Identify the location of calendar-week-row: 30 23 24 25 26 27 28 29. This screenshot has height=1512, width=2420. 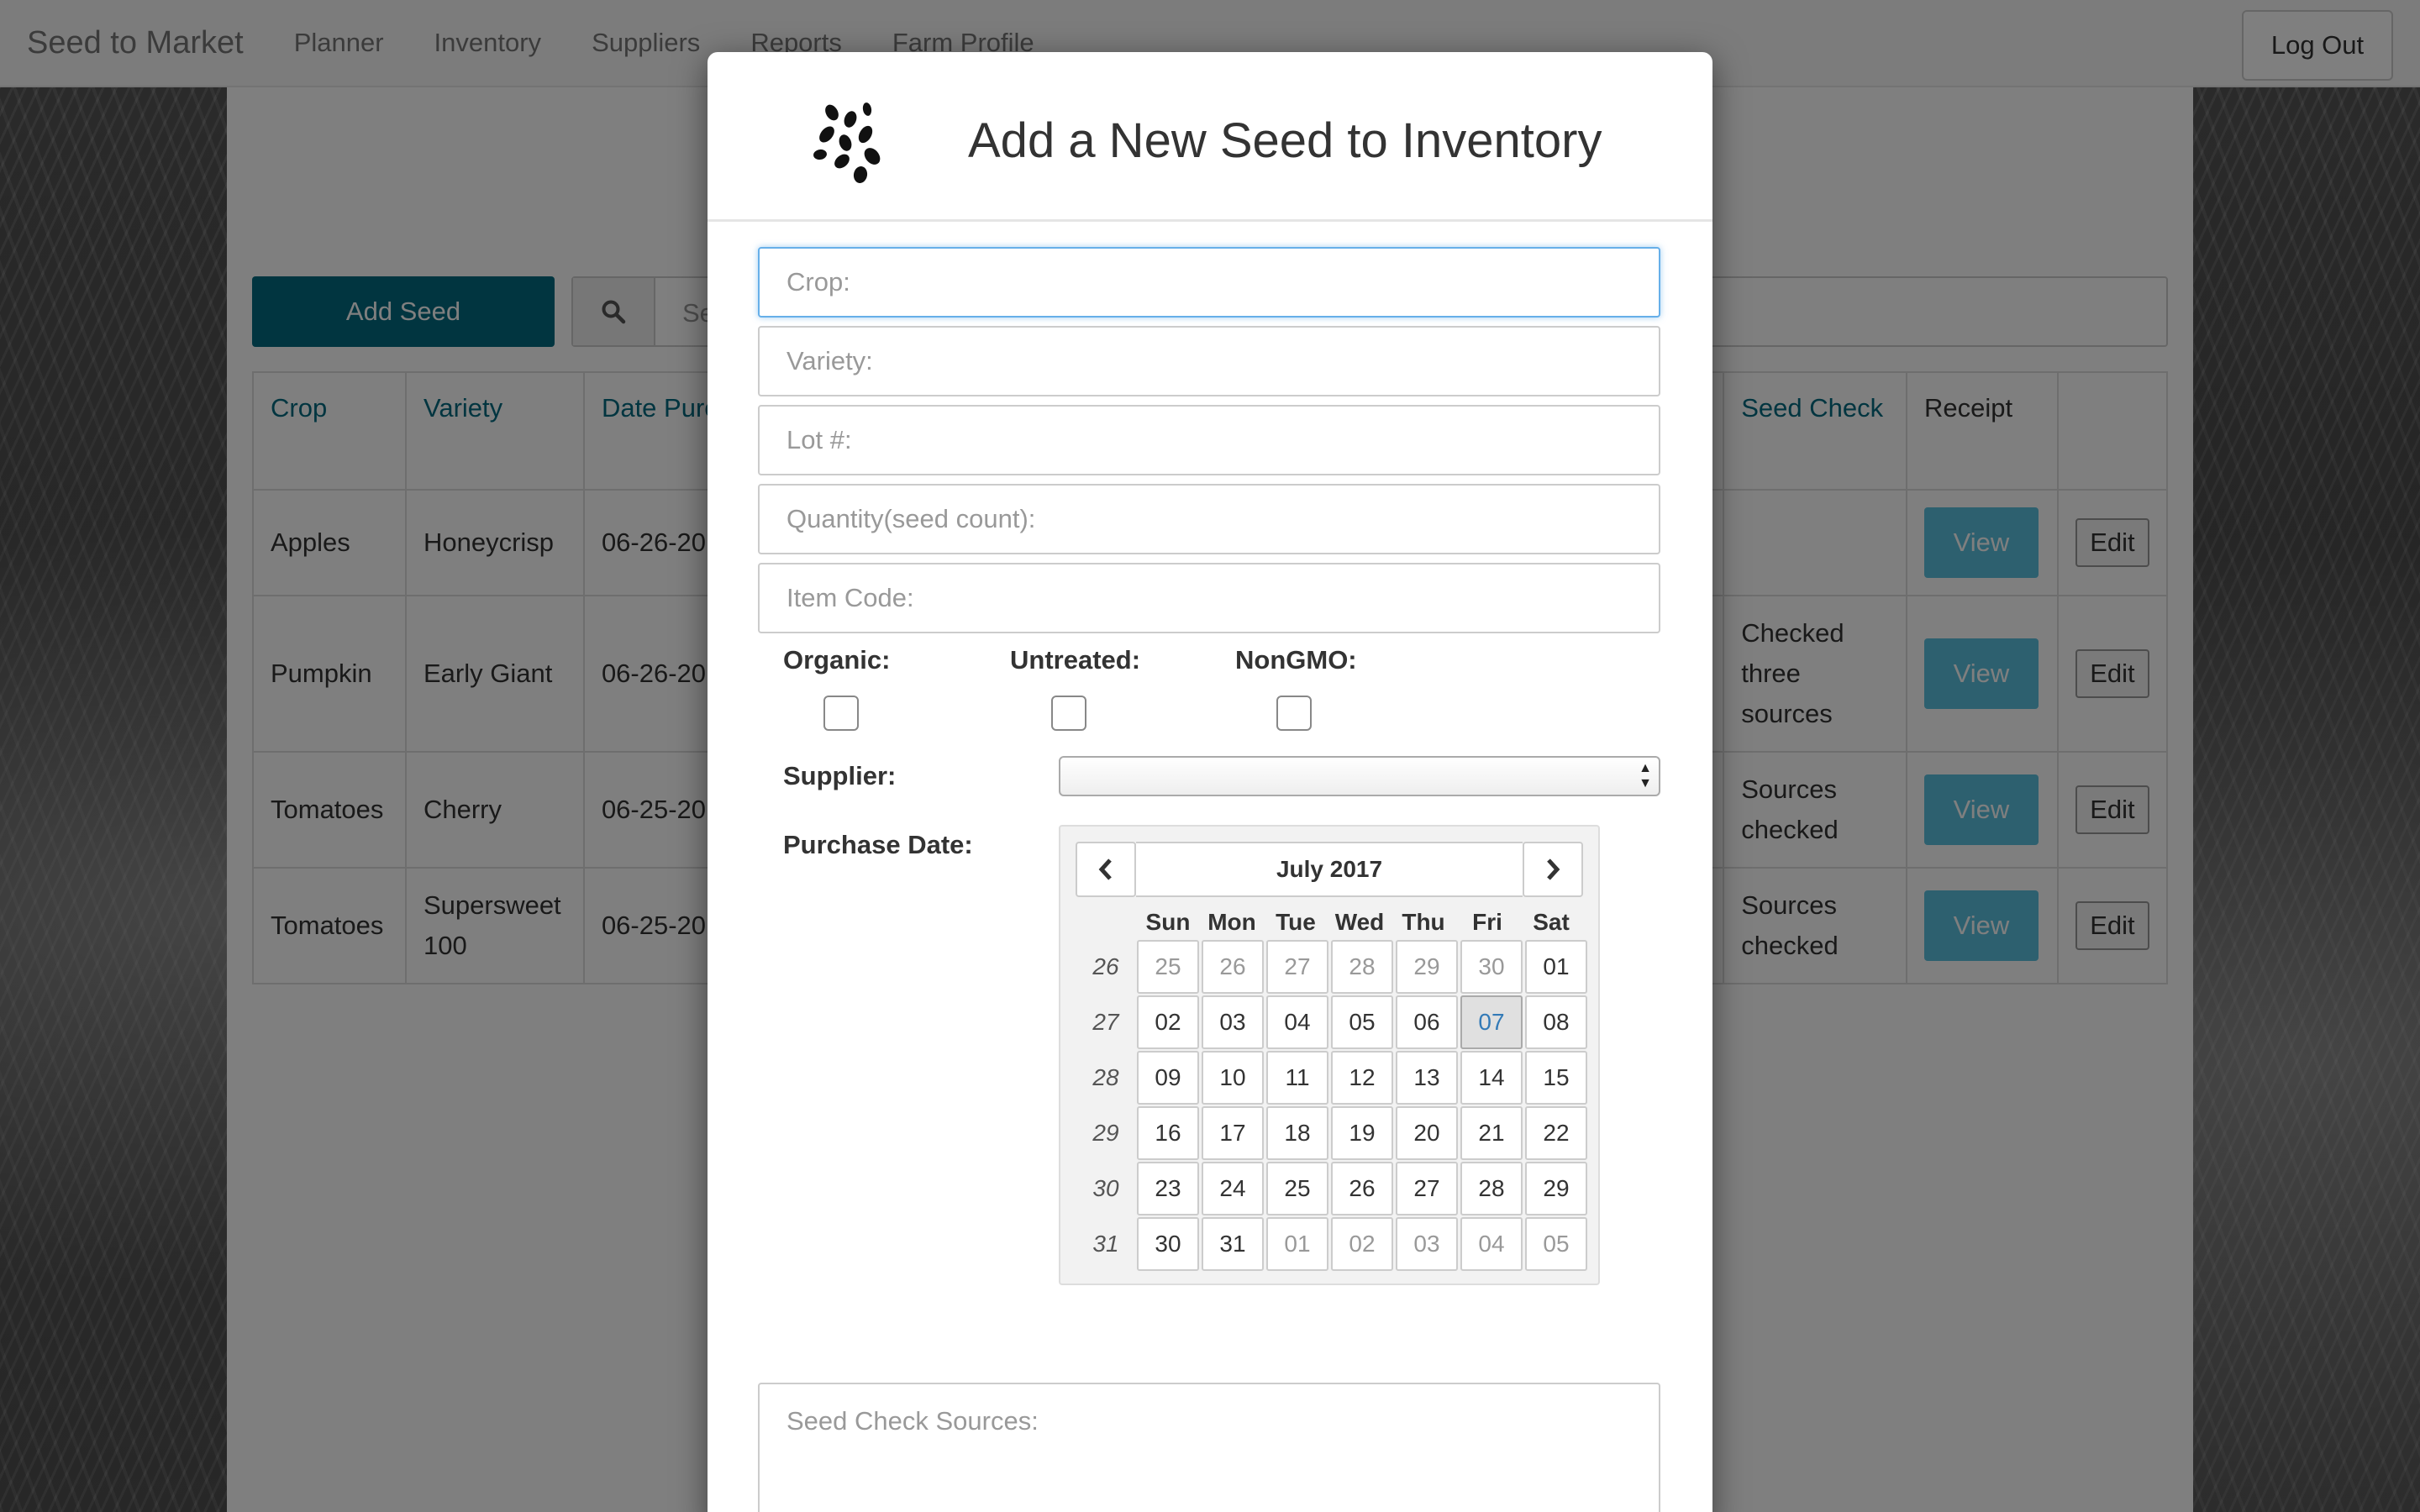
(1332, 1188).